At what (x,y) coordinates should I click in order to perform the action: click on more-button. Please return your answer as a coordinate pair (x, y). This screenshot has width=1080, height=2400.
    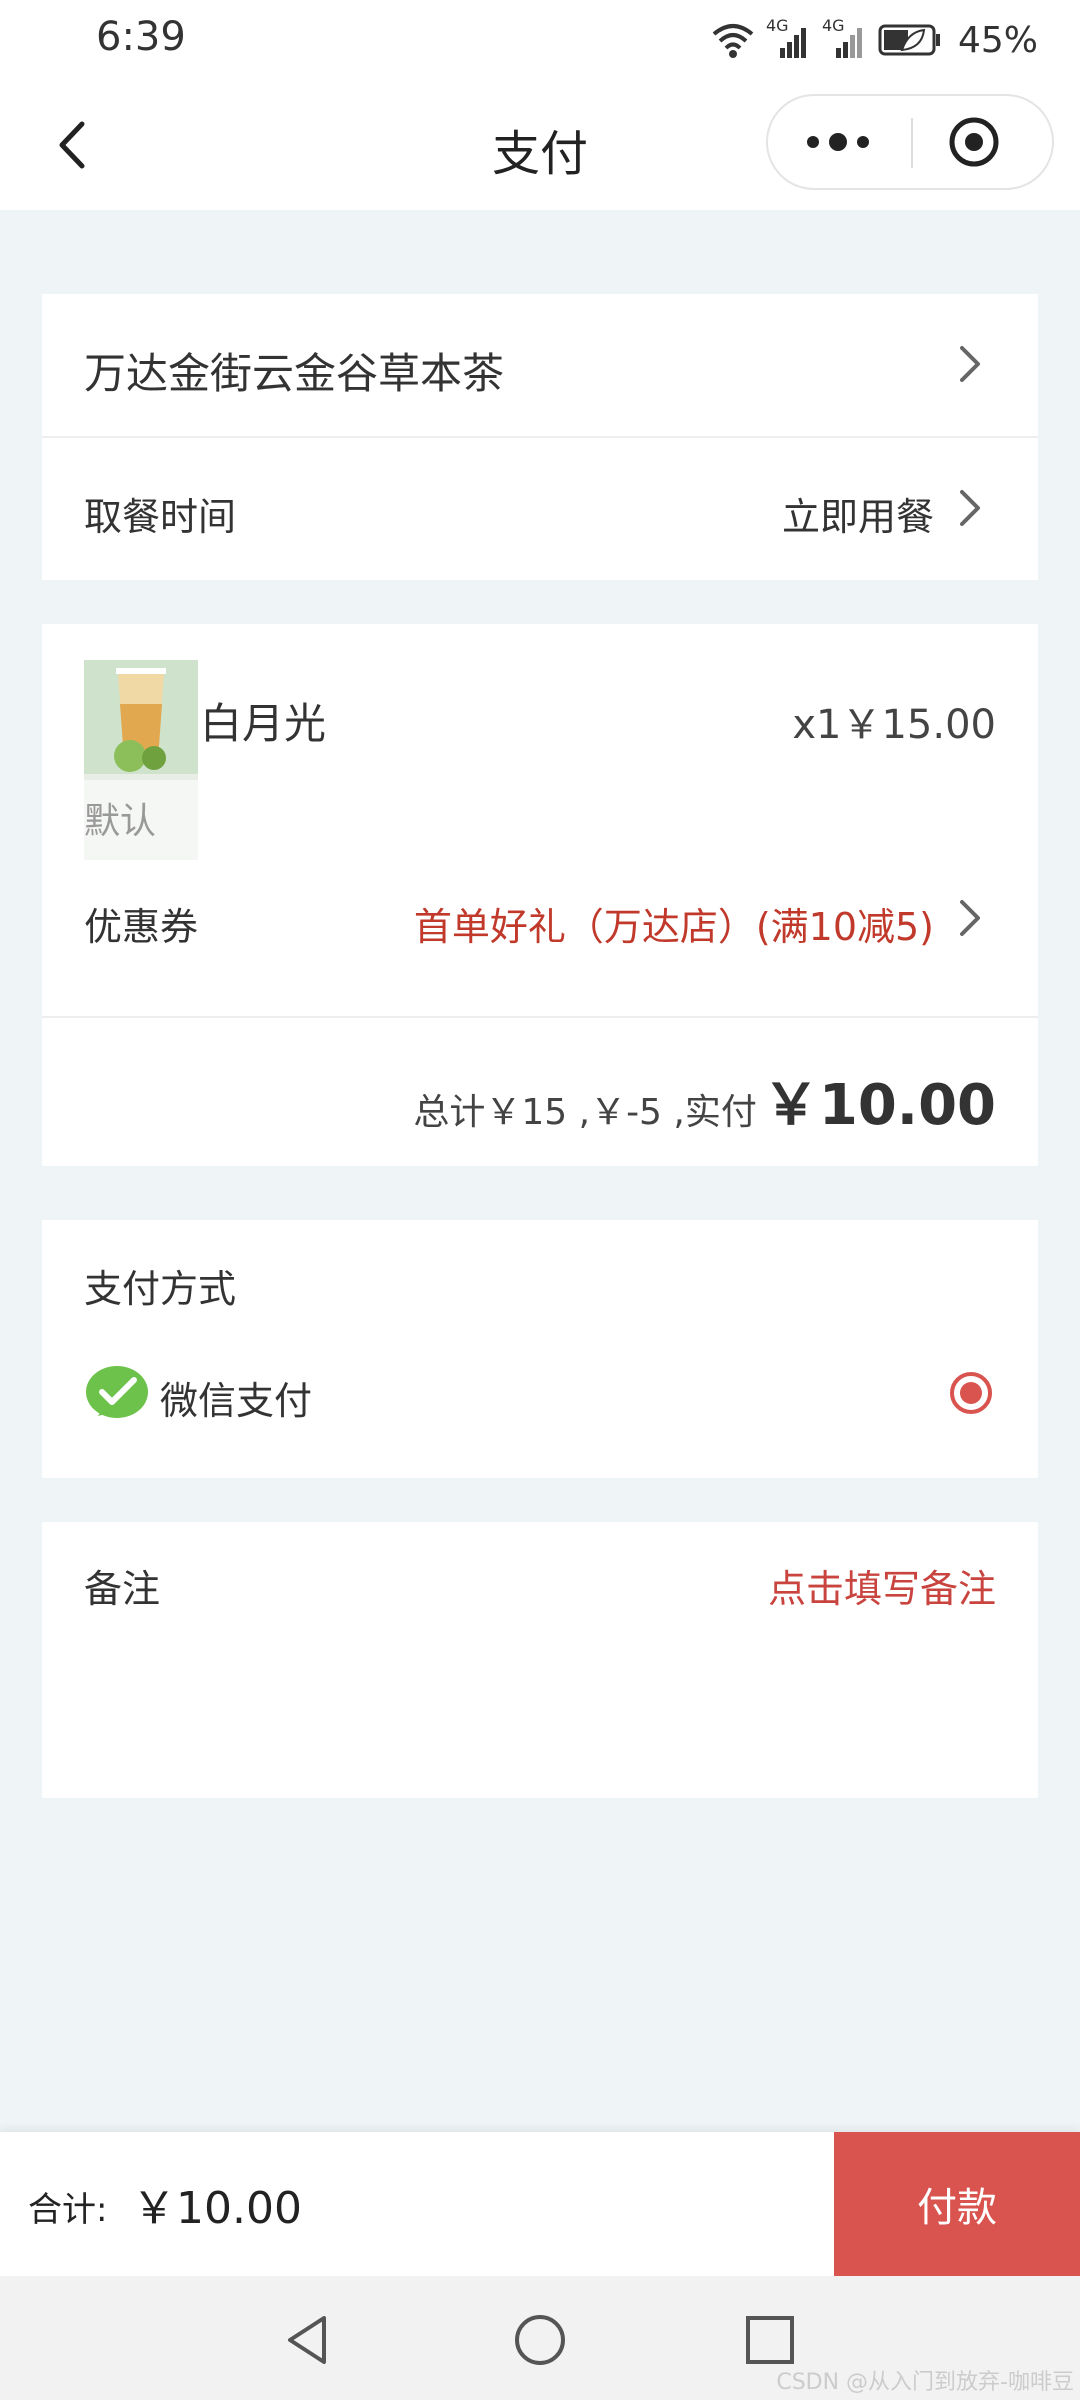
    Looking at the image, I should click on (838, 142).